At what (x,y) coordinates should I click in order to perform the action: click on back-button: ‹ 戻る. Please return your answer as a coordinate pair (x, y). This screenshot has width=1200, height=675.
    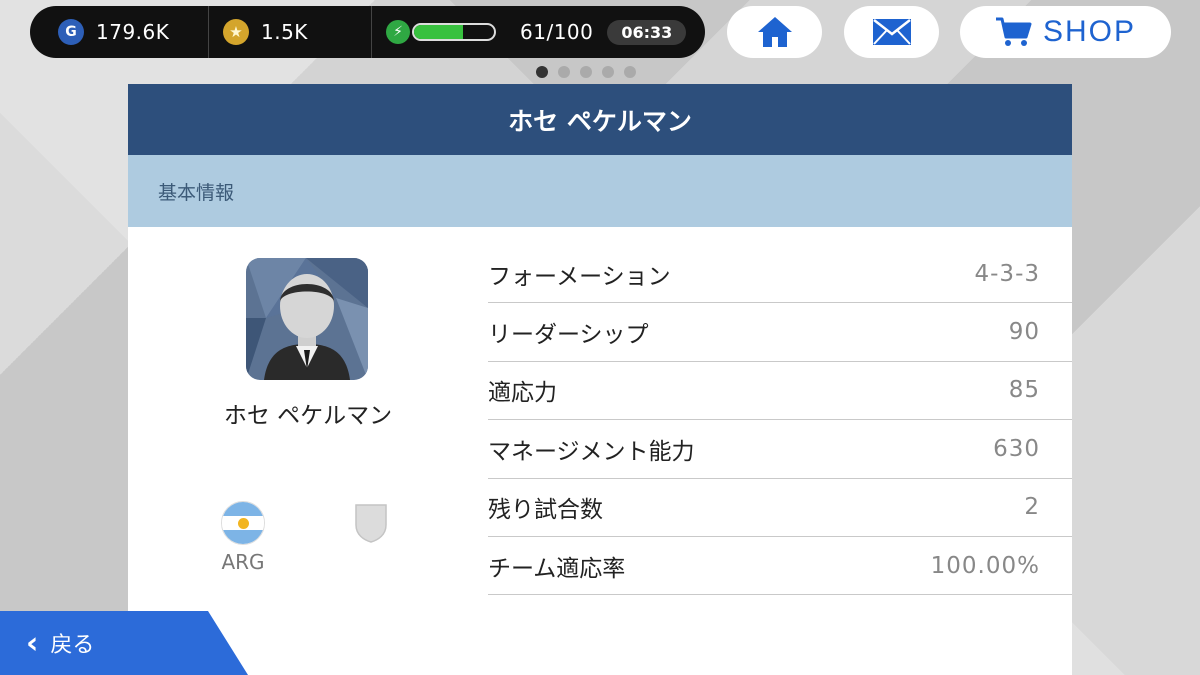
    Looking at the image, I should click on (124, 643).